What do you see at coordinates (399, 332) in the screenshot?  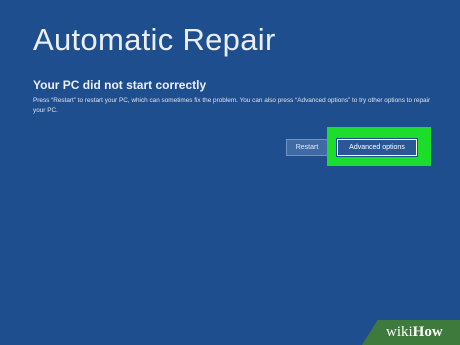 I see `watermark-logo-part1: wiki` at bounding box center [399, 332].